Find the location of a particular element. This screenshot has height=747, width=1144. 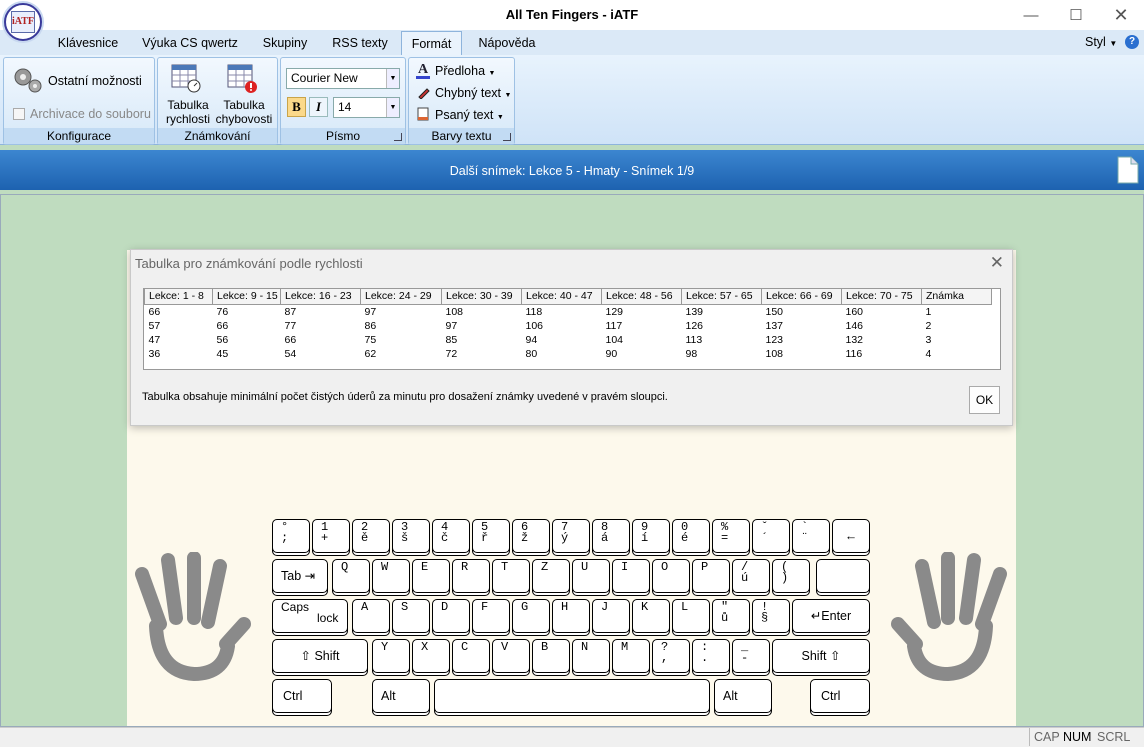

column-header: Lekce: 1 - 8 is located at coordinates (178, 297).